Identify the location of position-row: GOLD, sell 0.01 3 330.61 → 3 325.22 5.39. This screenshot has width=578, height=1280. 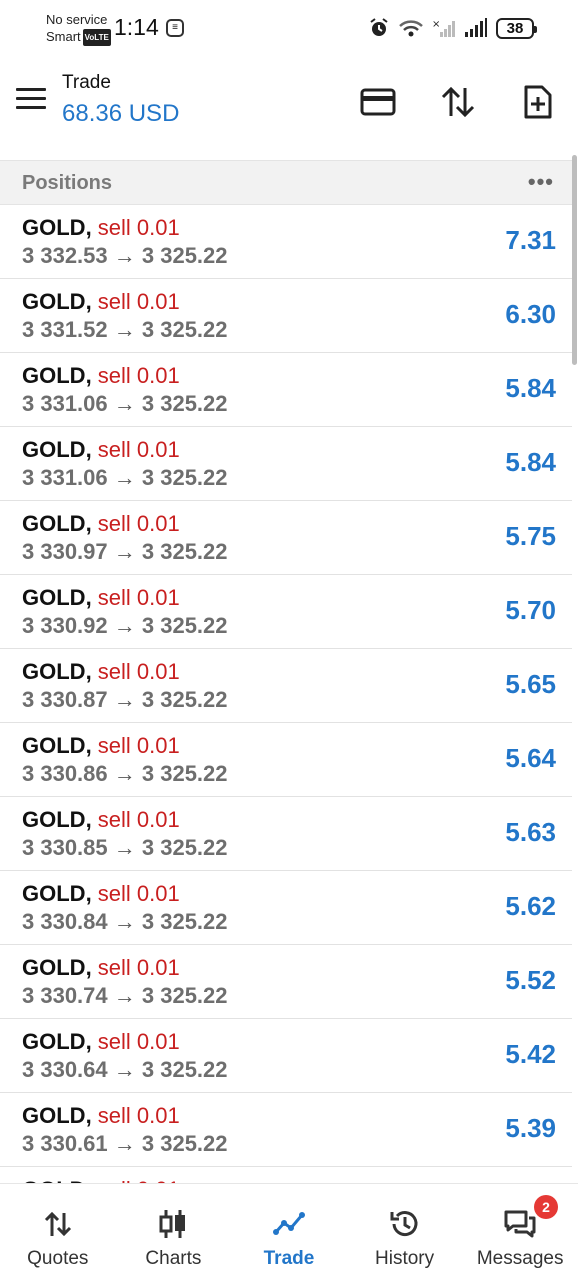
(286, 1130).